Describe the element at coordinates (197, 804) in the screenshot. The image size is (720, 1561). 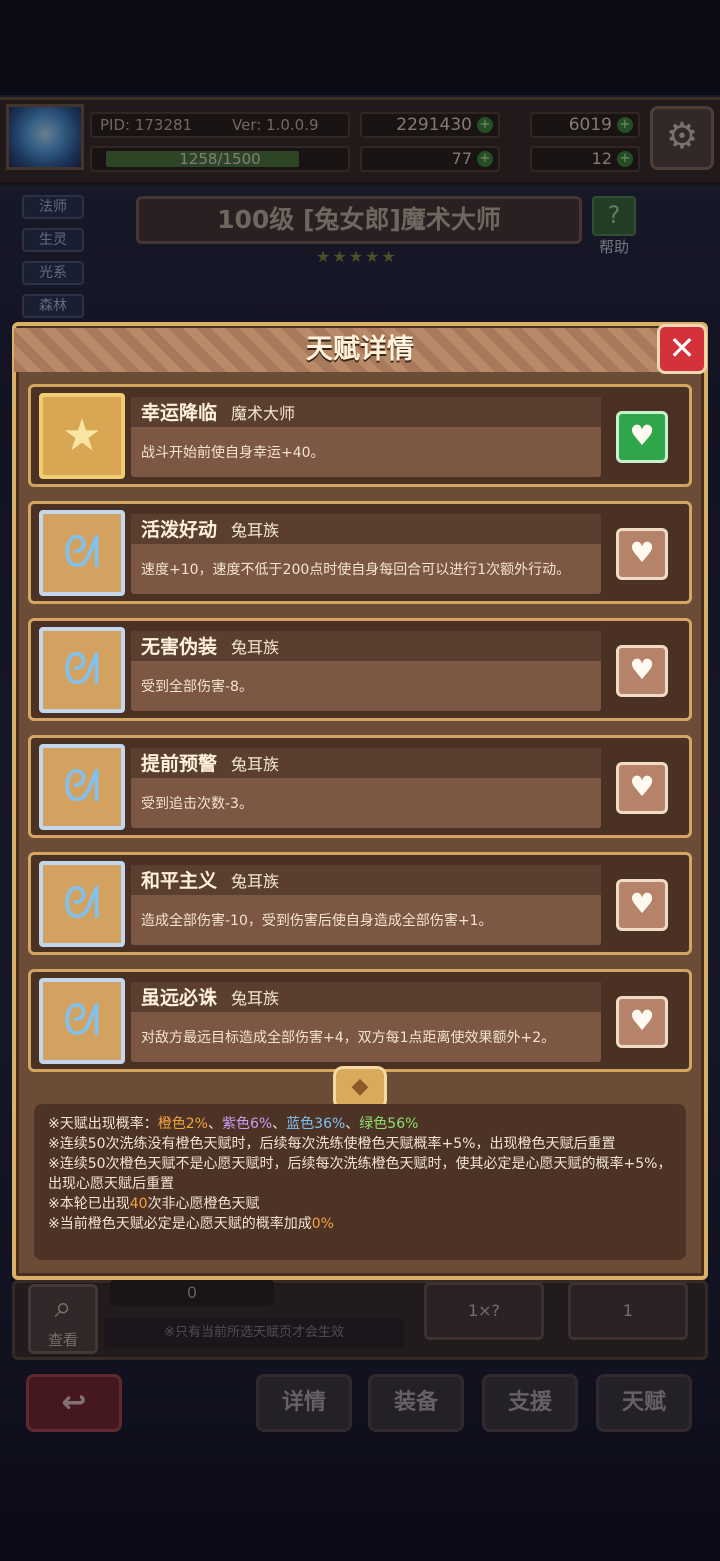
I see `talent-description: 受到追击次数-3。` at that location.